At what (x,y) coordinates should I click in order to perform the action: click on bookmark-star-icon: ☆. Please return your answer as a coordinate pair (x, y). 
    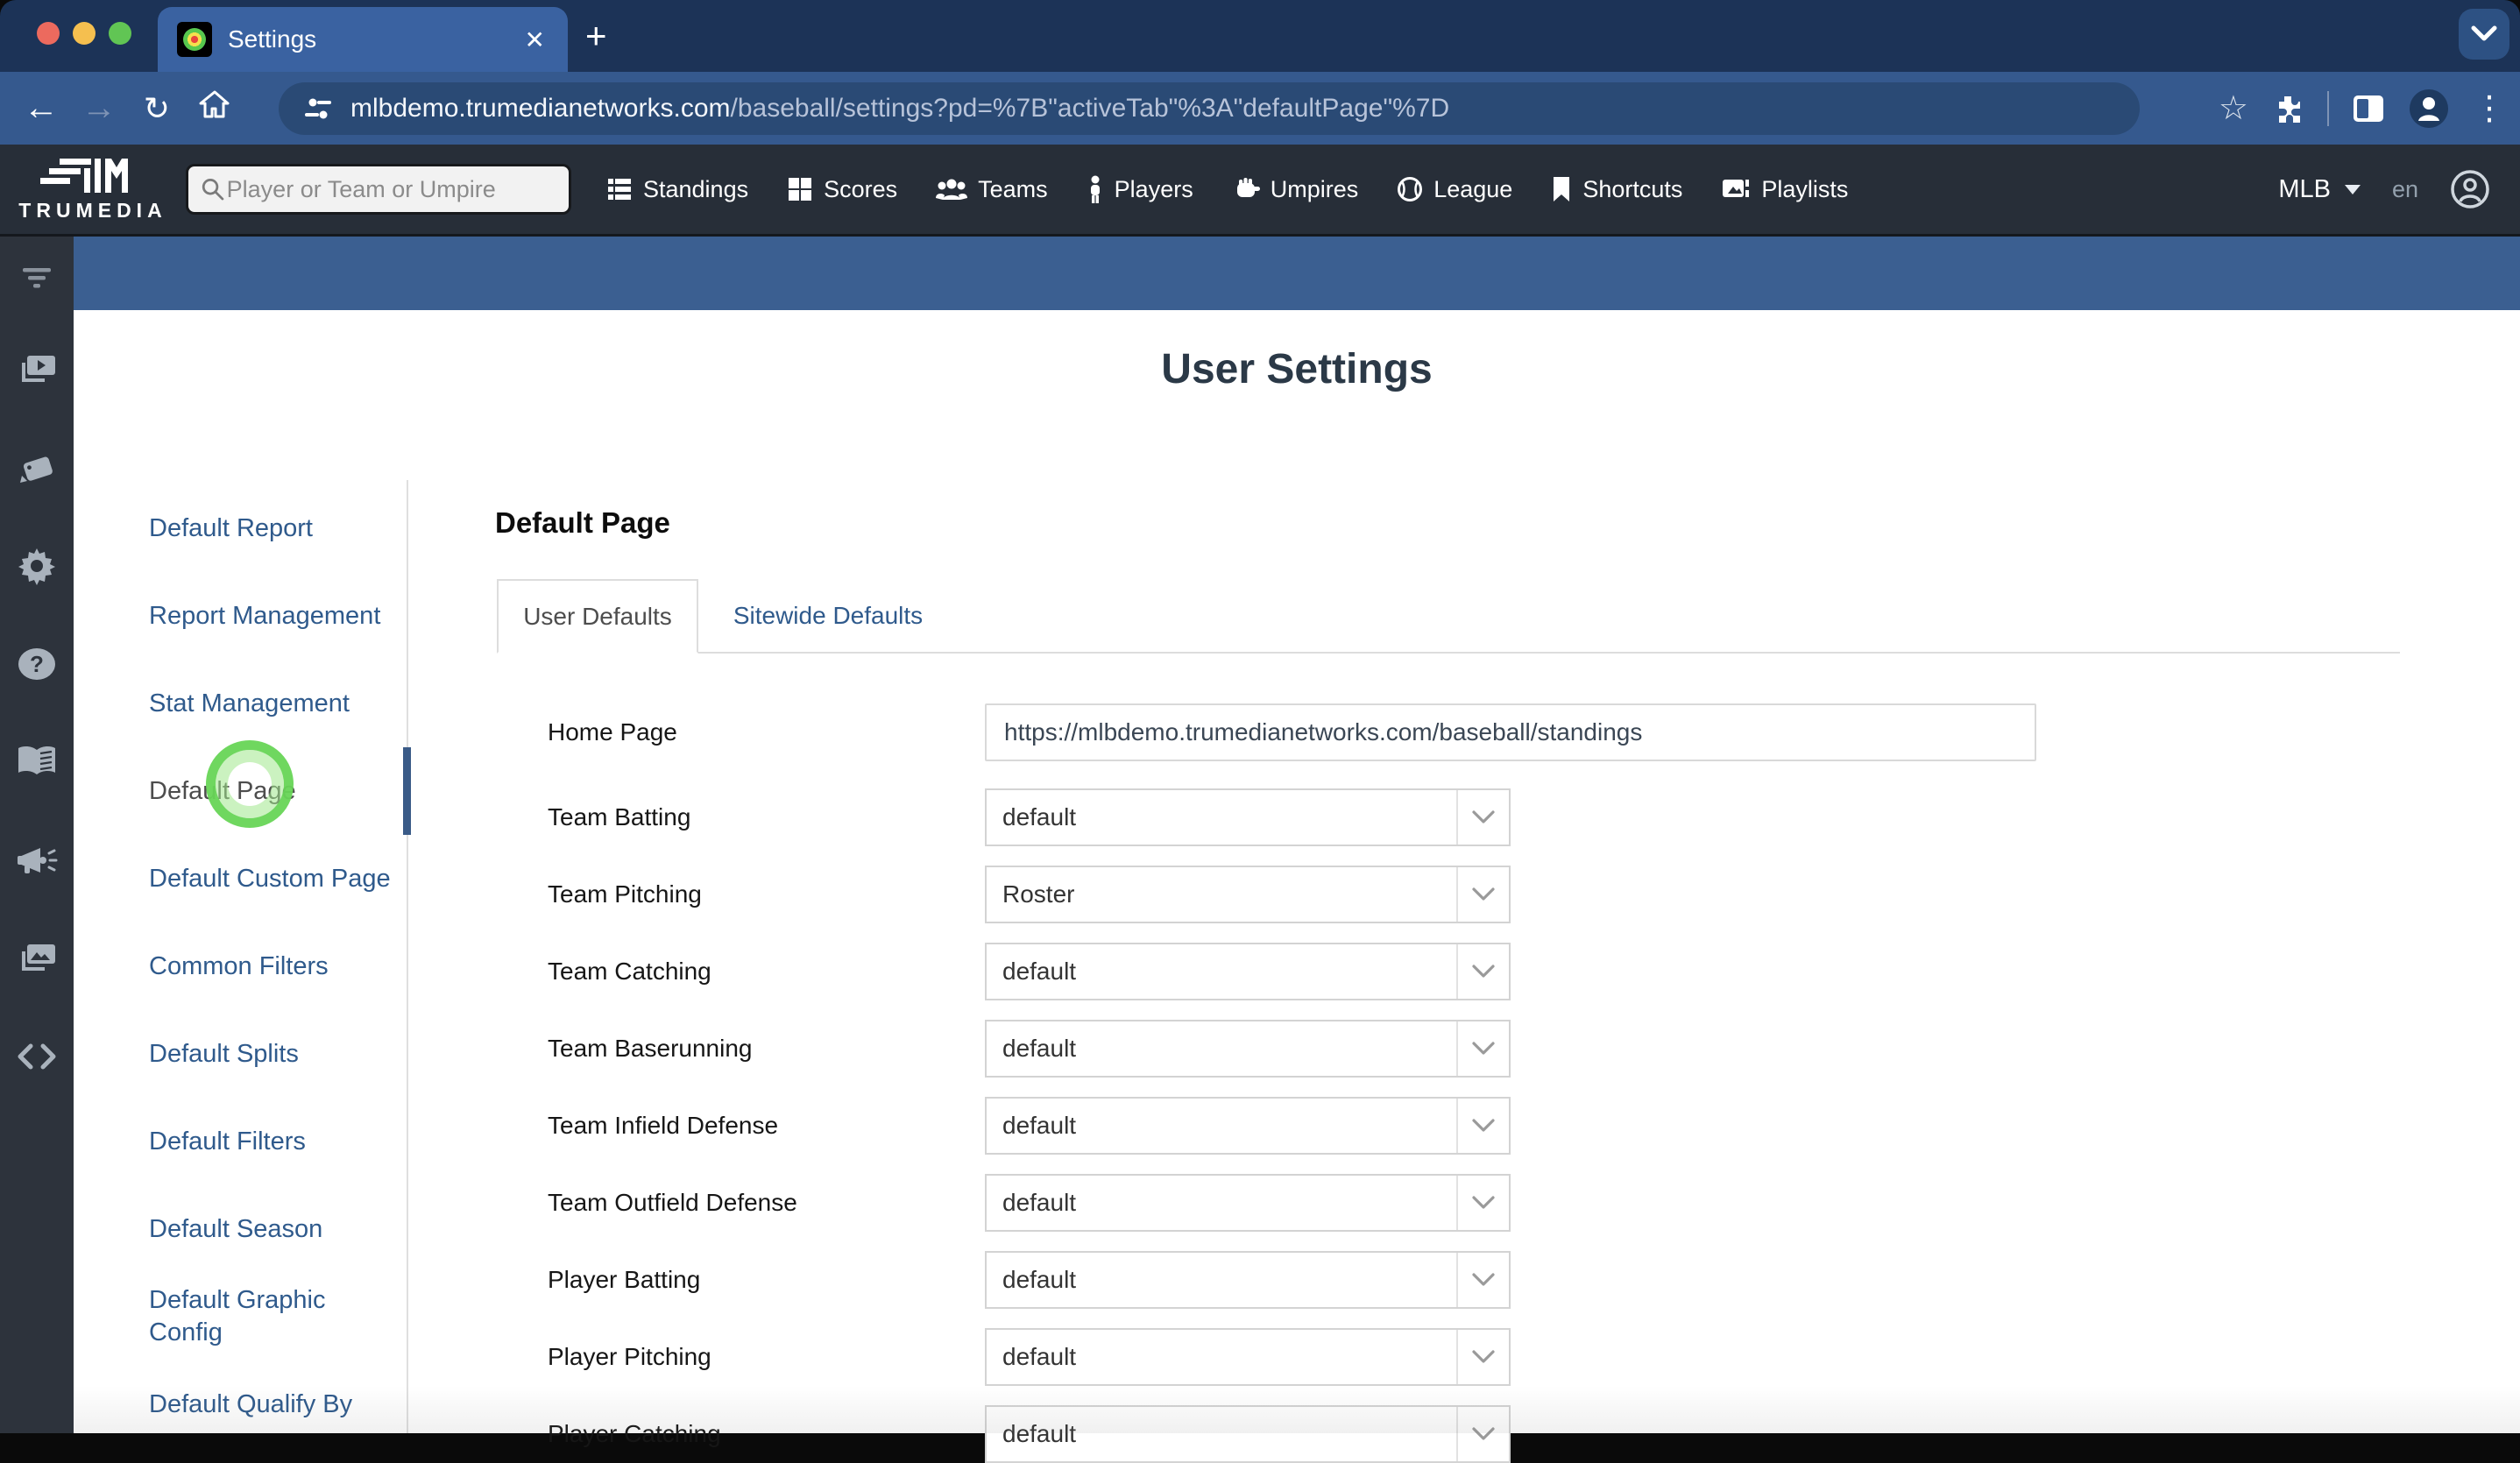
    Looking at the image, I should click on (2233, 108).